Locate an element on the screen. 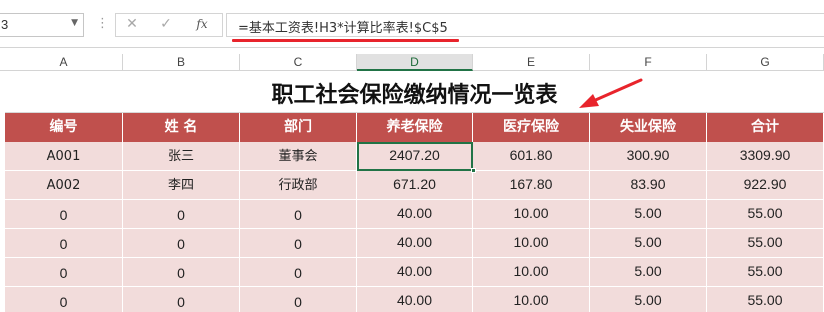 Image resolution: width=824 pixels, height=312 pixels. header-cell-name: 姓 名 is located at coordinates (181, 127).